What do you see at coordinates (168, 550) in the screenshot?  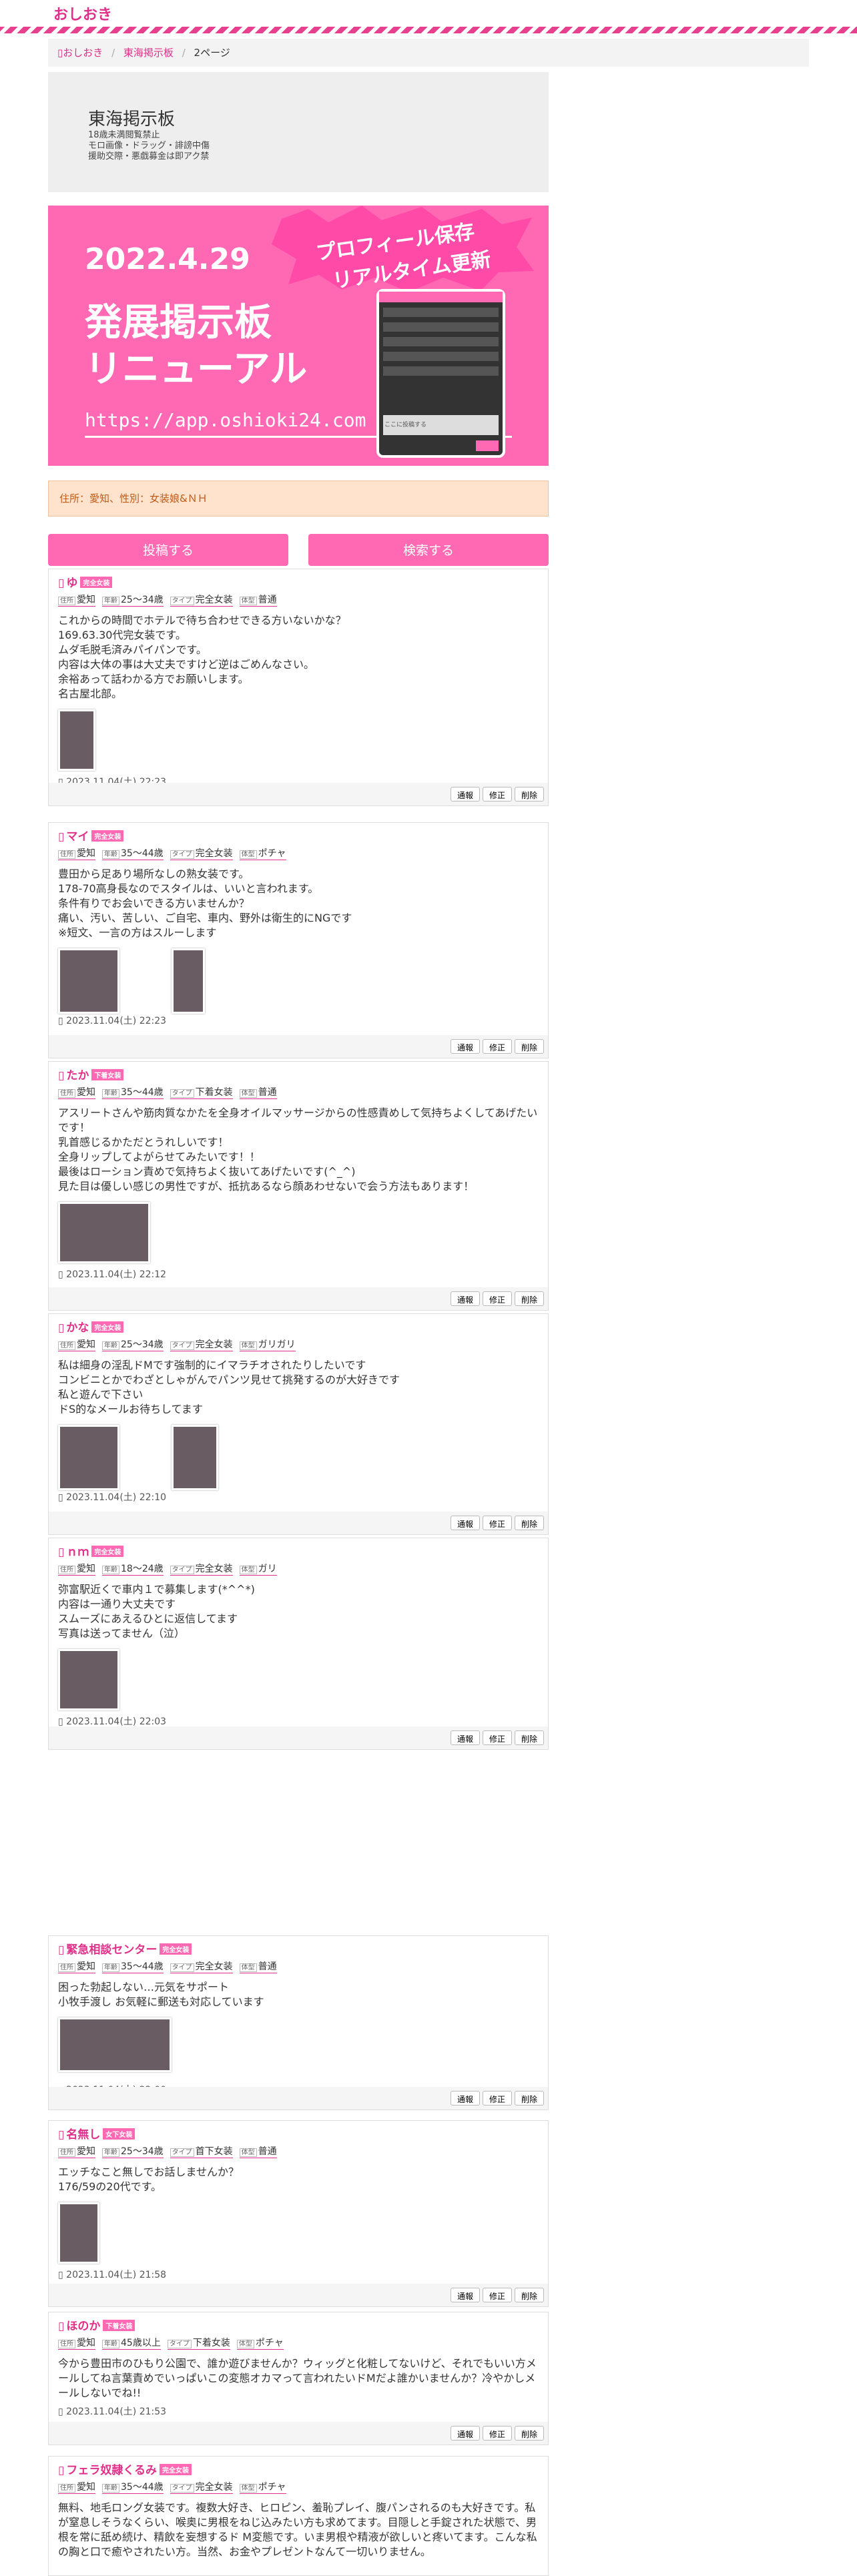 I see `post-button: 投稿する` at bounding box center [168, 550].